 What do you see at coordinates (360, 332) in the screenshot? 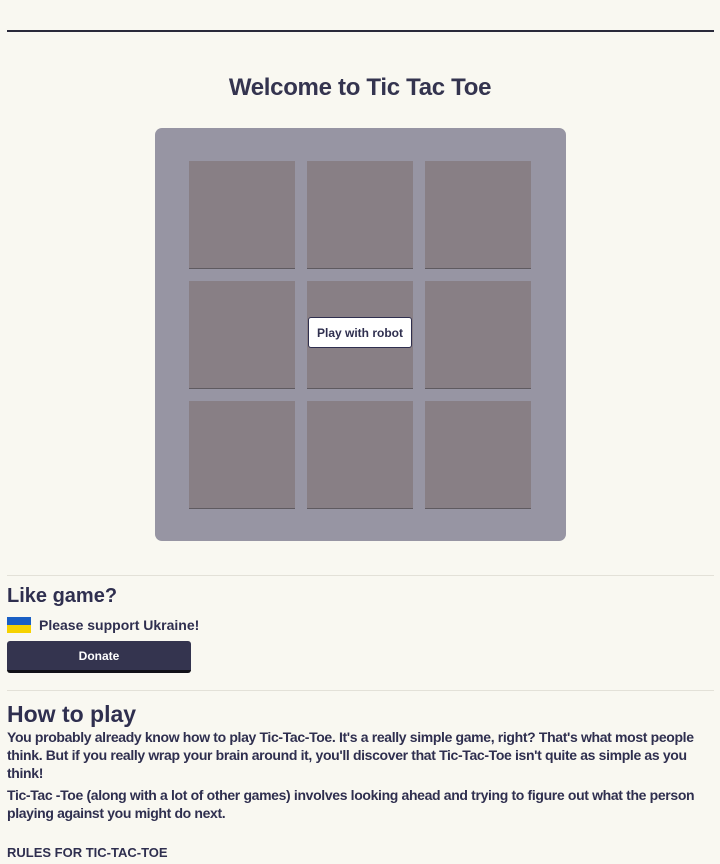
I see `play-with-robot-button: Play with robot` at bounding box center [360, 332].